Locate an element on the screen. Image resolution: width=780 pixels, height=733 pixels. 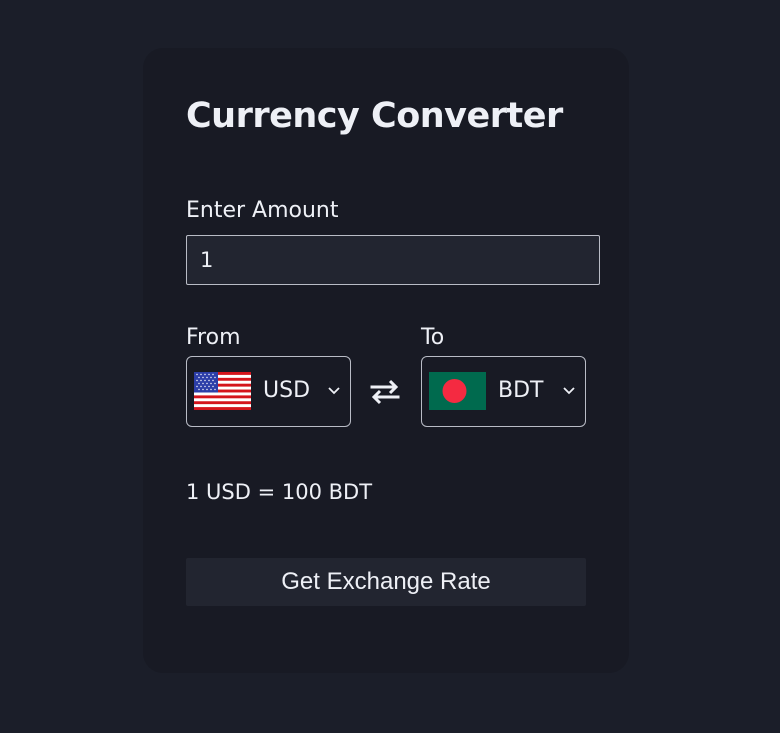
to-label: To is located at coordinates (433, 337).